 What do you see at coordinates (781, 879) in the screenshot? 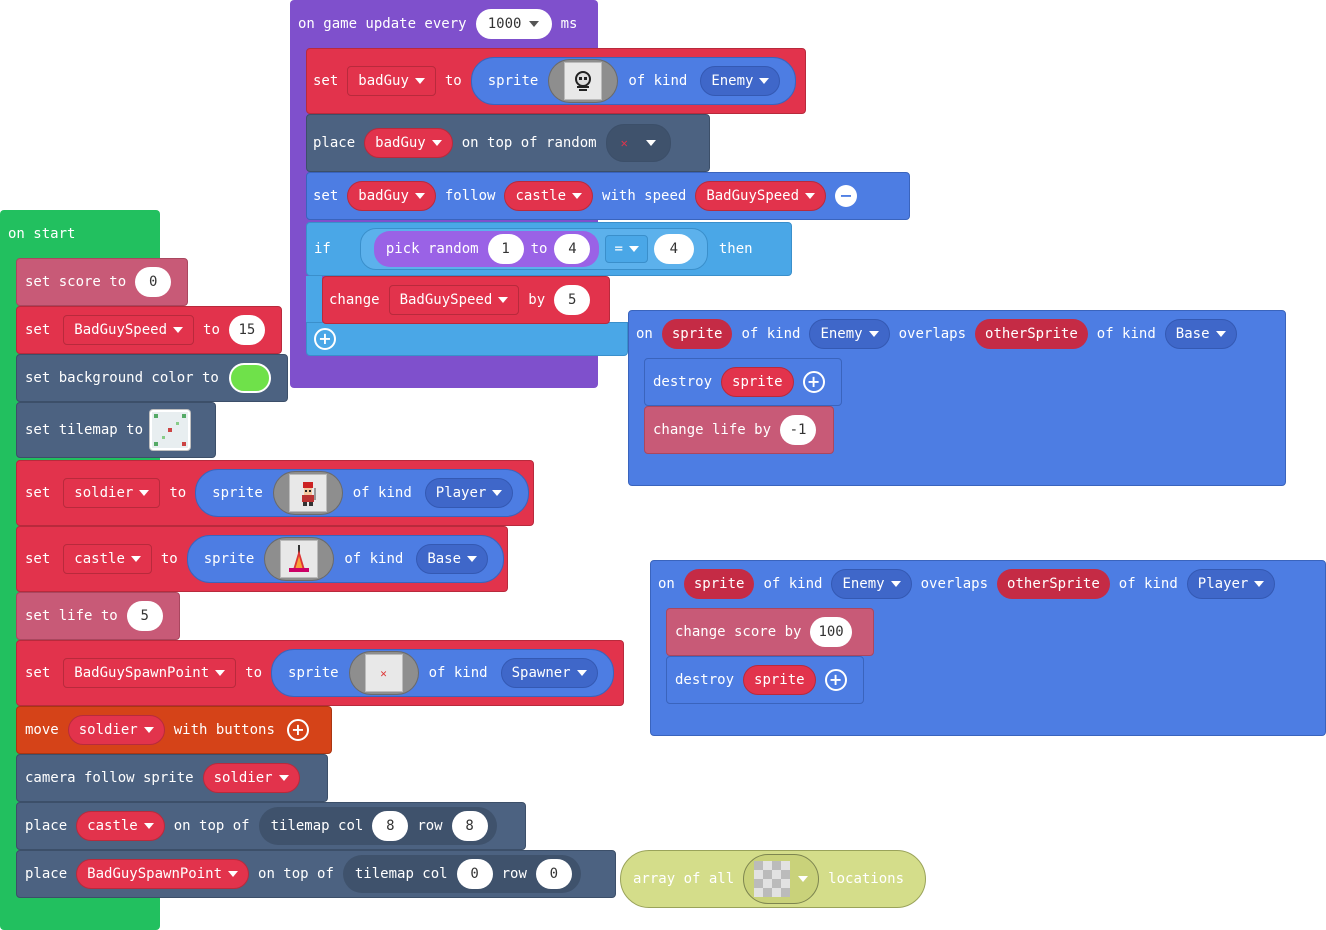
I see `tile-image-dropdown` at bounding box center [781, 879].